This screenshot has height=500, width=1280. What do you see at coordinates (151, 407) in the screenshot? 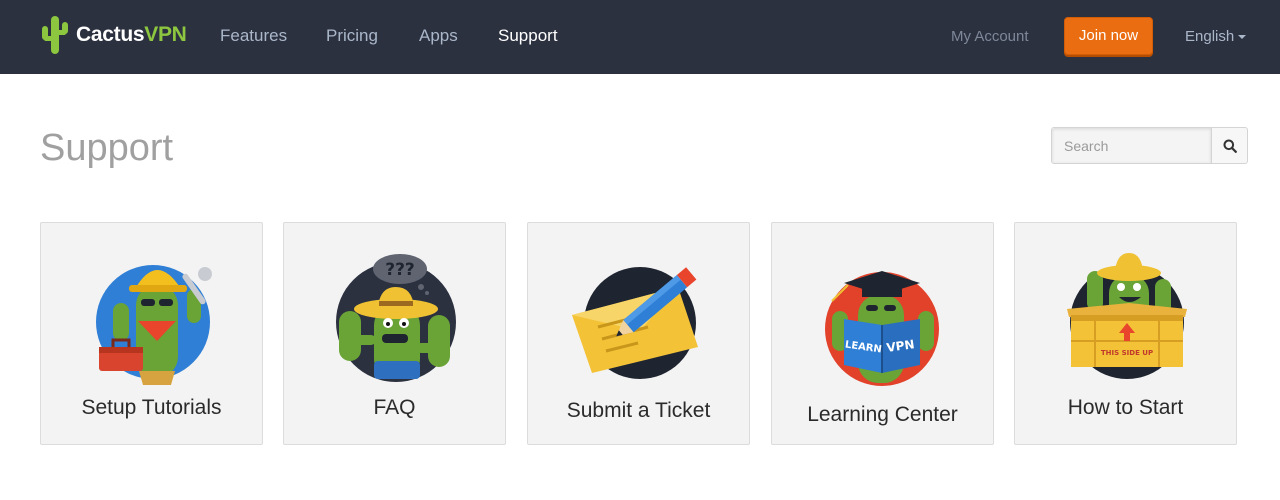
I see `card-label: Setup Tutorials` at bounding box center [151, 407].